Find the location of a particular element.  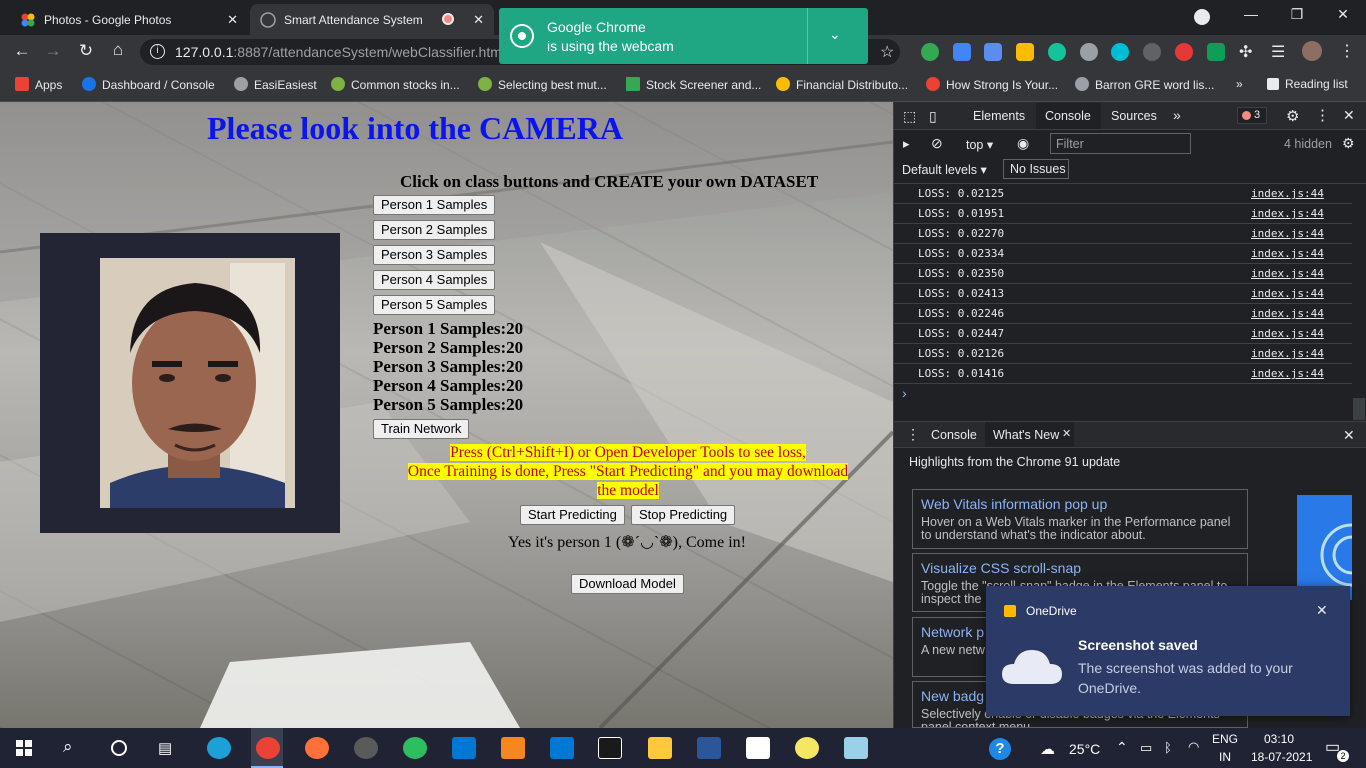

drive-extension-icon is located at coordinates (1025, 52).